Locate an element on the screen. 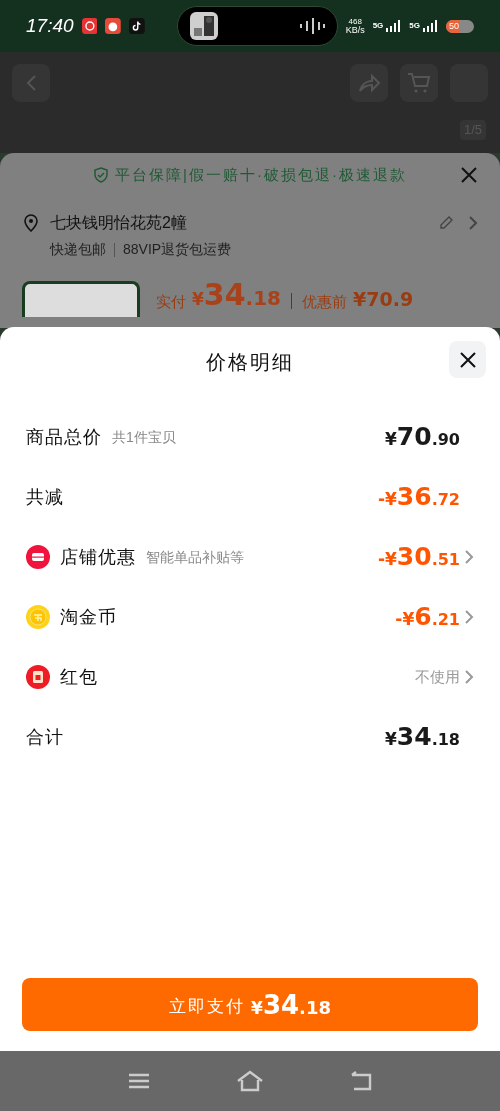 The width and height of the screenshot is (500, 1111). network-speed: 468 is located at coordinates (355, 21).